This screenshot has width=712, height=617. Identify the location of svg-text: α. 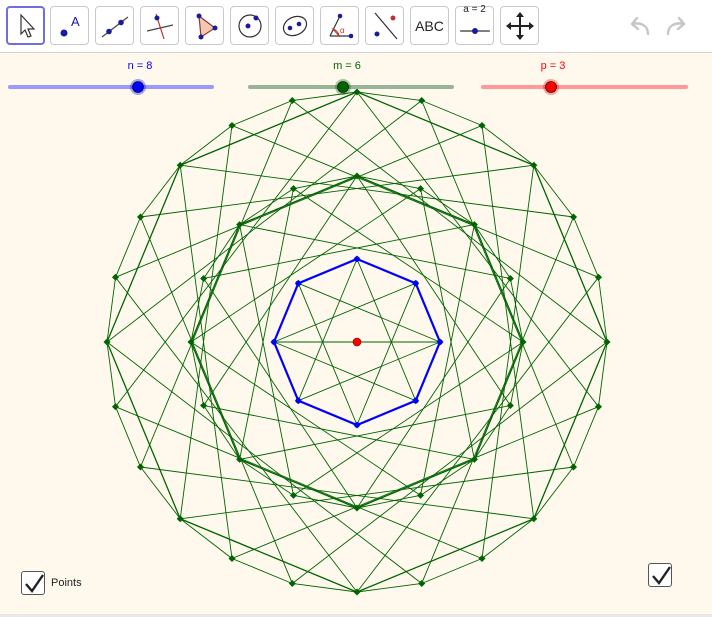
(342, 30).